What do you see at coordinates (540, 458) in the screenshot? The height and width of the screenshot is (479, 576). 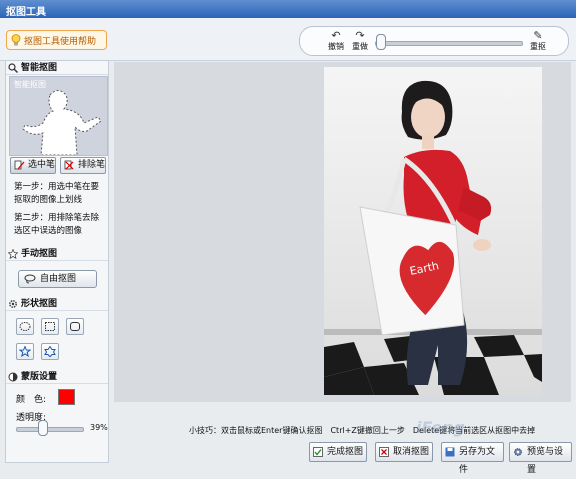 I see `preview-settings-button: 预览与设置` at bounding box center [540, 458].